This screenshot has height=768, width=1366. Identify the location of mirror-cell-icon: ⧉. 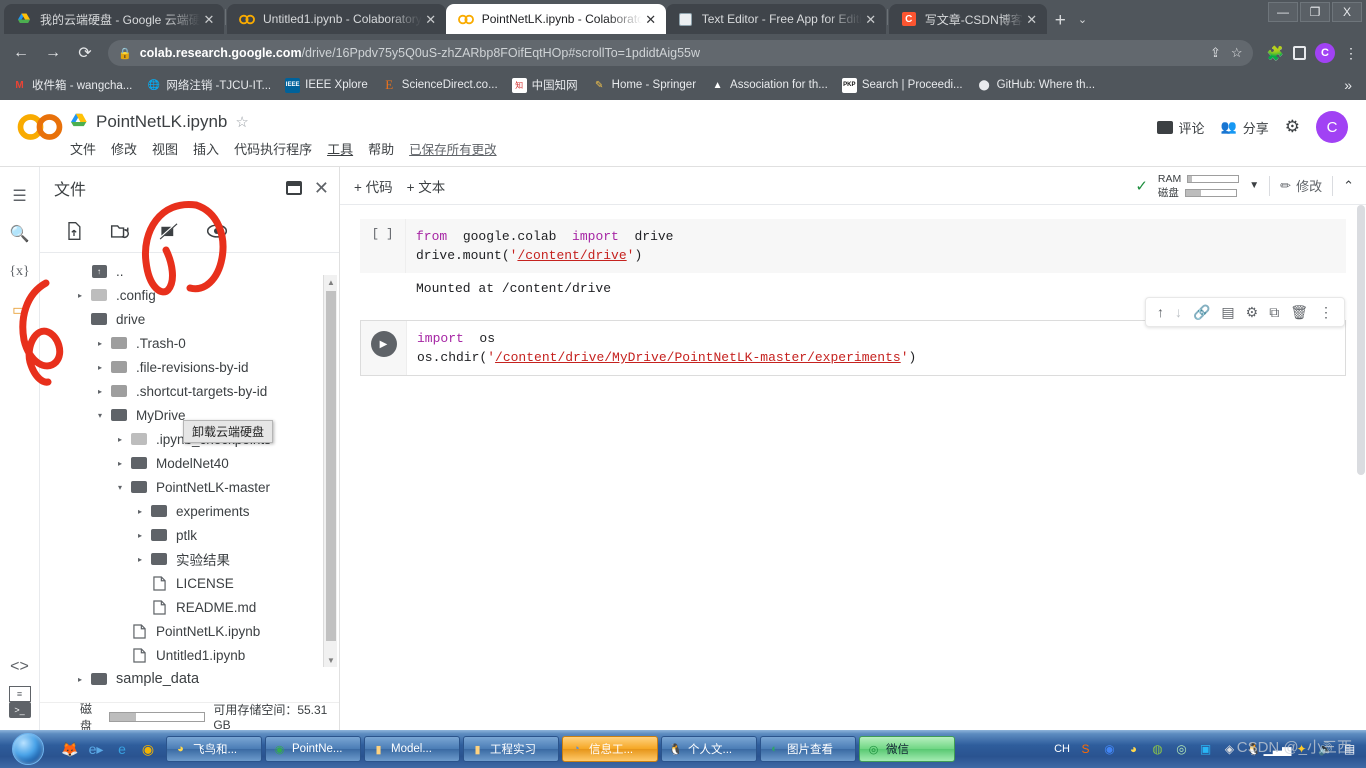
(1274, 312).